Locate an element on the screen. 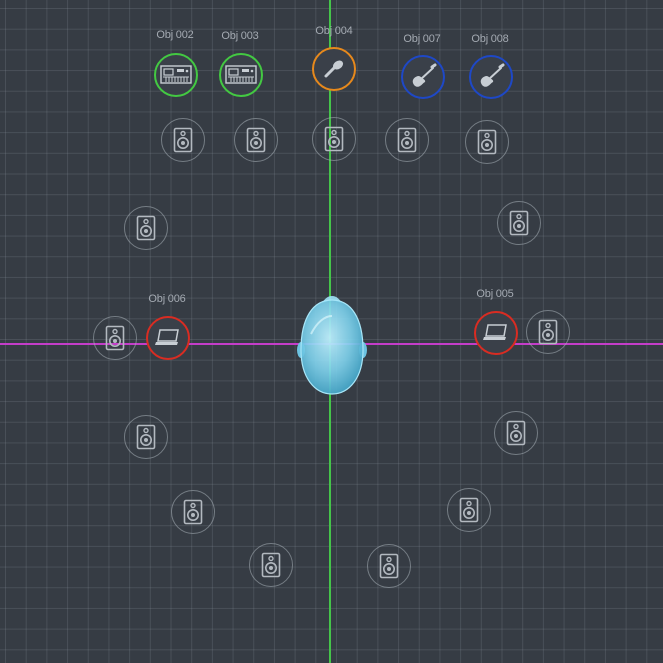 The width and height of the screenshot is (663, 663). object-label: Obj 003 is located at coordinates (240, 36).